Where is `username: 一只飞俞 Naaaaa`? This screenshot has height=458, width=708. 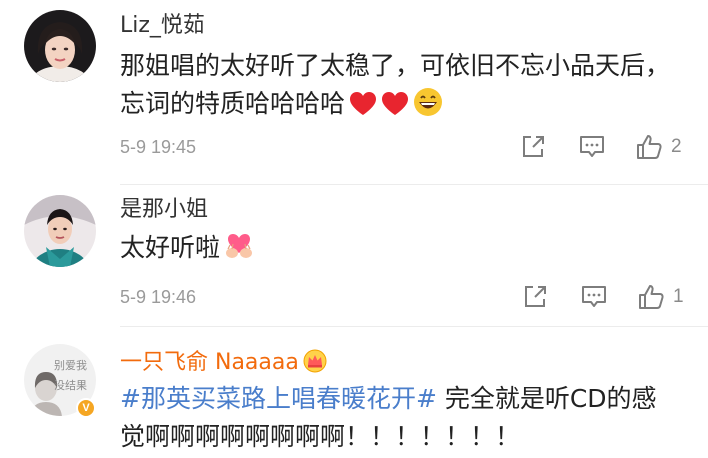
username: 一只飞俞 Naaaaa is located at coordinates (223, 364).